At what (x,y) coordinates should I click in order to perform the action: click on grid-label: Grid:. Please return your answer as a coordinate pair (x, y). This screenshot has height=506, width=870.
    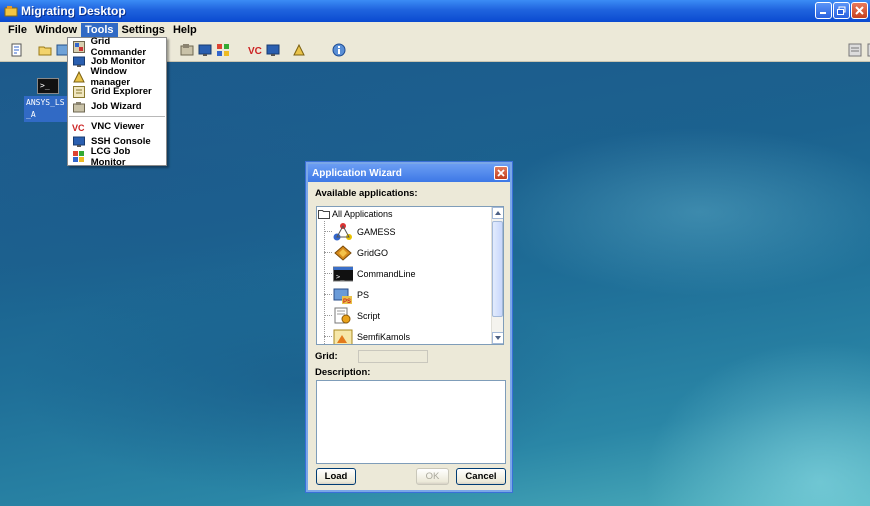
    Looking at the image, I should click on (326, 356).